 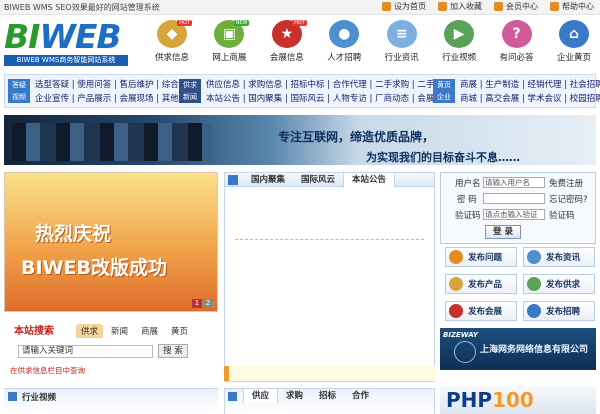 What do you see at coordinates (19, 91) in the screenshot?
I see `category-badge-qa-video: 答疑 视频` at bounding box center [19, 91].